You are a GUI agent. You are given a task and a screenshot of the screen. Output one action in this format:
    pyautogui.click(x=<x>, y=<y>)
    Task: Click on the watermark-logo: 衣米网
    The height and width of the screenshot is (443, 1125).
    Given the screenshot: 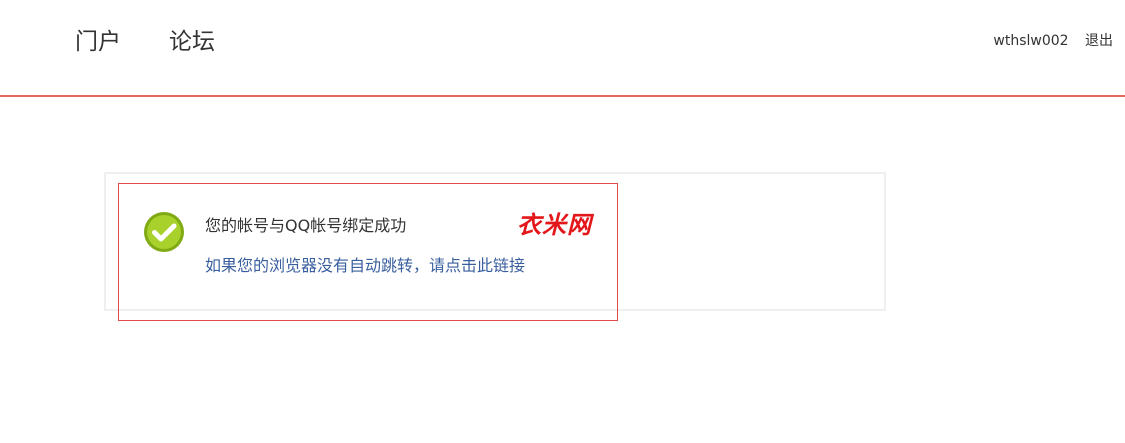 What is the action you would take?
    pyautogui.click(x=554, y=225)
    